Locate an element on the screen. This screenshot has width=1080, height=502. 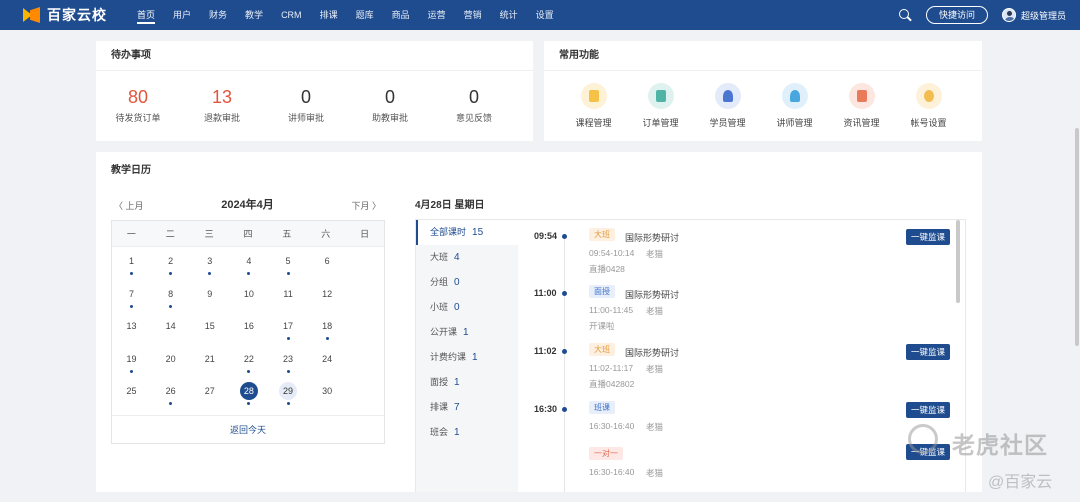
category-item: 分组 0 is located at coordinates (467, 282).